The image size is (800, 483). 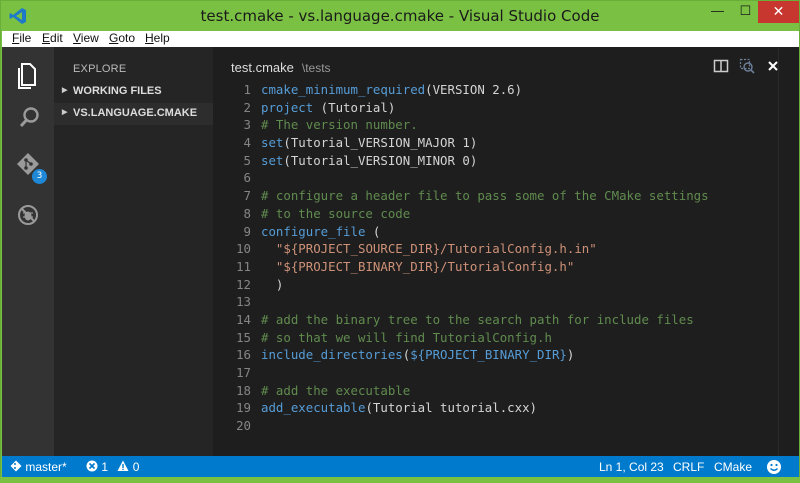 What do you see at coordinates (745, 12) in the screenshot?
I see `maximize-button: ☐` at bounding box center [745, 12].